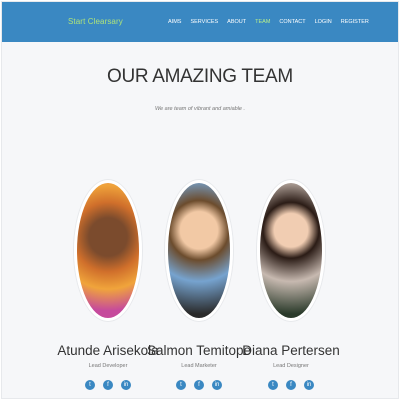 The width and height of the screenshot is (400, 401). Describe the element at coordinates (291, 366) in the screenshot. I see `team-member-role: Lead Designer` at that location.